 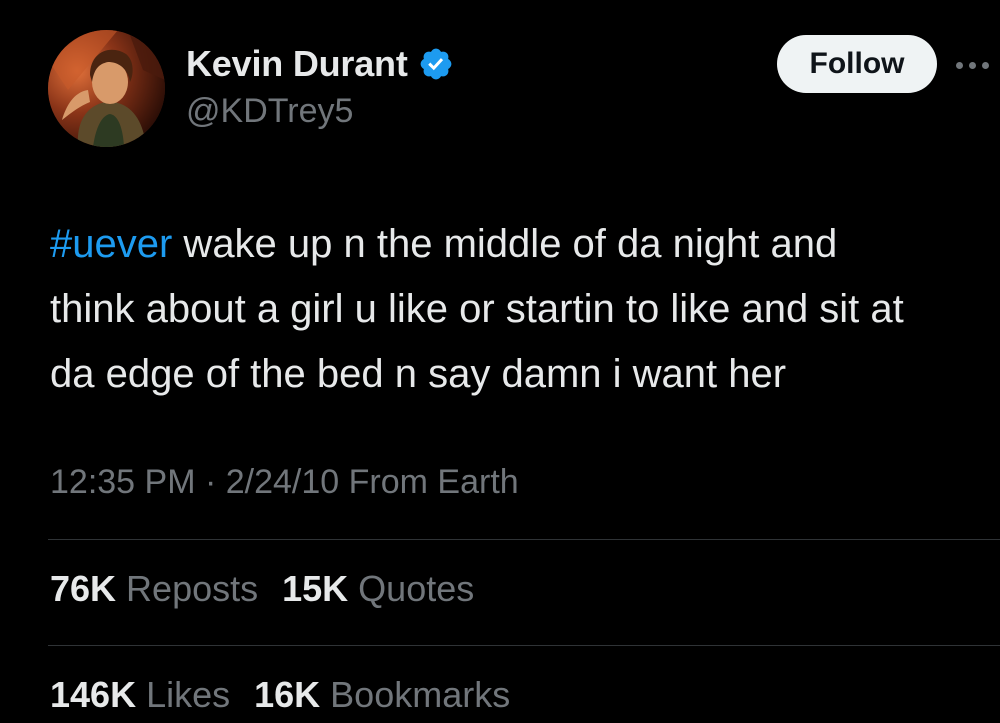 I want to click on author-display-name: Kevin Durant, so click(x=297, y=64).